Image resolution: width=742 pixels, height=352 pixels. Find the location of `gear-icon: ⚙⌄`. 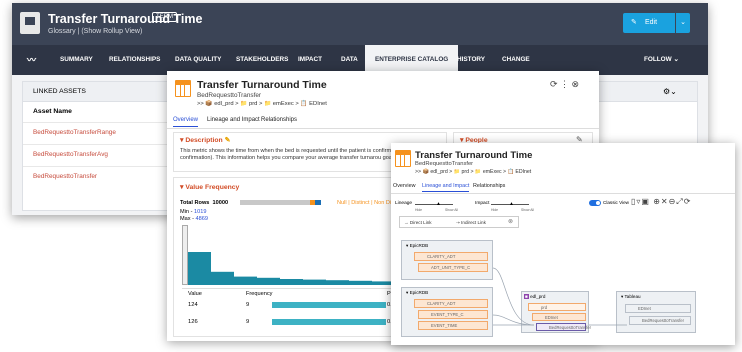

gear-icon: ⚙⌄ is located at coordinates (670, 91).